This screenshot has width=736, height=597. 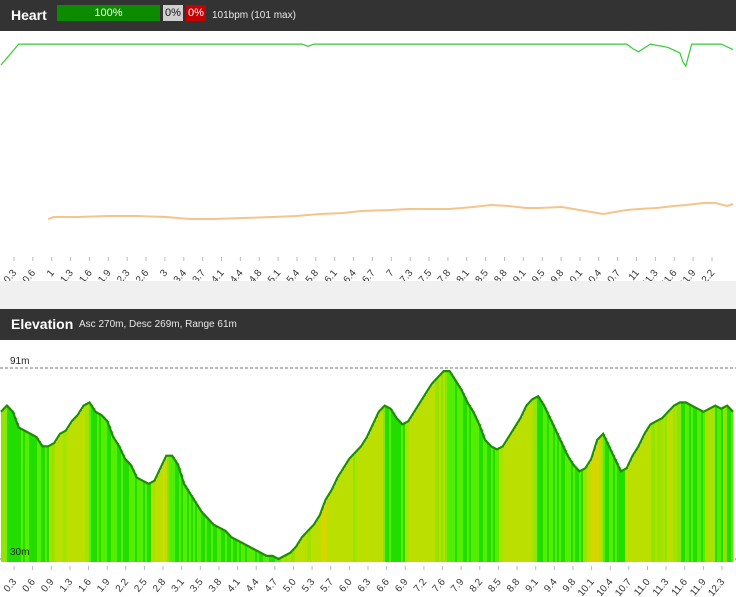 What do you see at coordinates (290, 586) in the screenshot?
I see `x-tick-label: 5.0` at bounding box center [290, 586].